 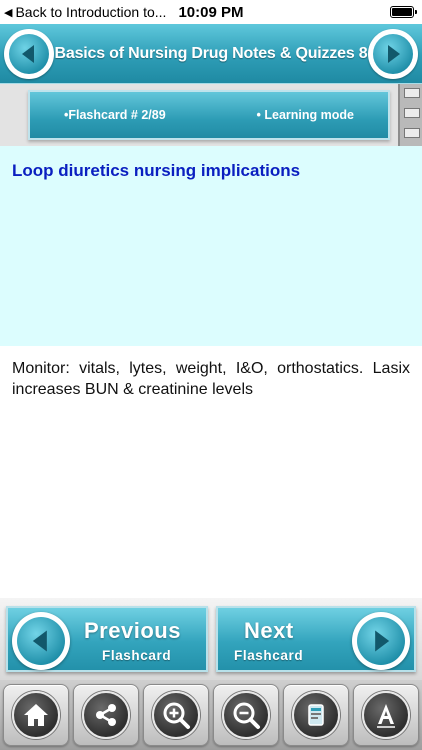 I want to click on battery-fill, so click(x=402, y=12).